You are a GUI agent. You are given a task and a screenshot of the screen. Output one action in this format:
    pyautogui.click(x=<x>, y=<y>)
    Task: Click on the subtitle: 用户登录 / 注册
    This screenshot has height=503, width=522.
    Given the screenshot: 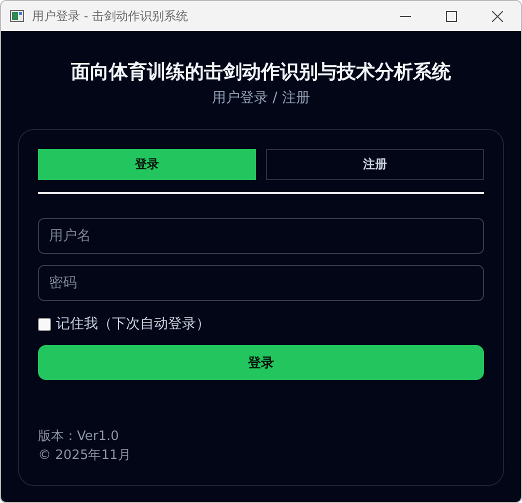 What is the action you would take?
    pyautogui.click(x=261, y=98)
    